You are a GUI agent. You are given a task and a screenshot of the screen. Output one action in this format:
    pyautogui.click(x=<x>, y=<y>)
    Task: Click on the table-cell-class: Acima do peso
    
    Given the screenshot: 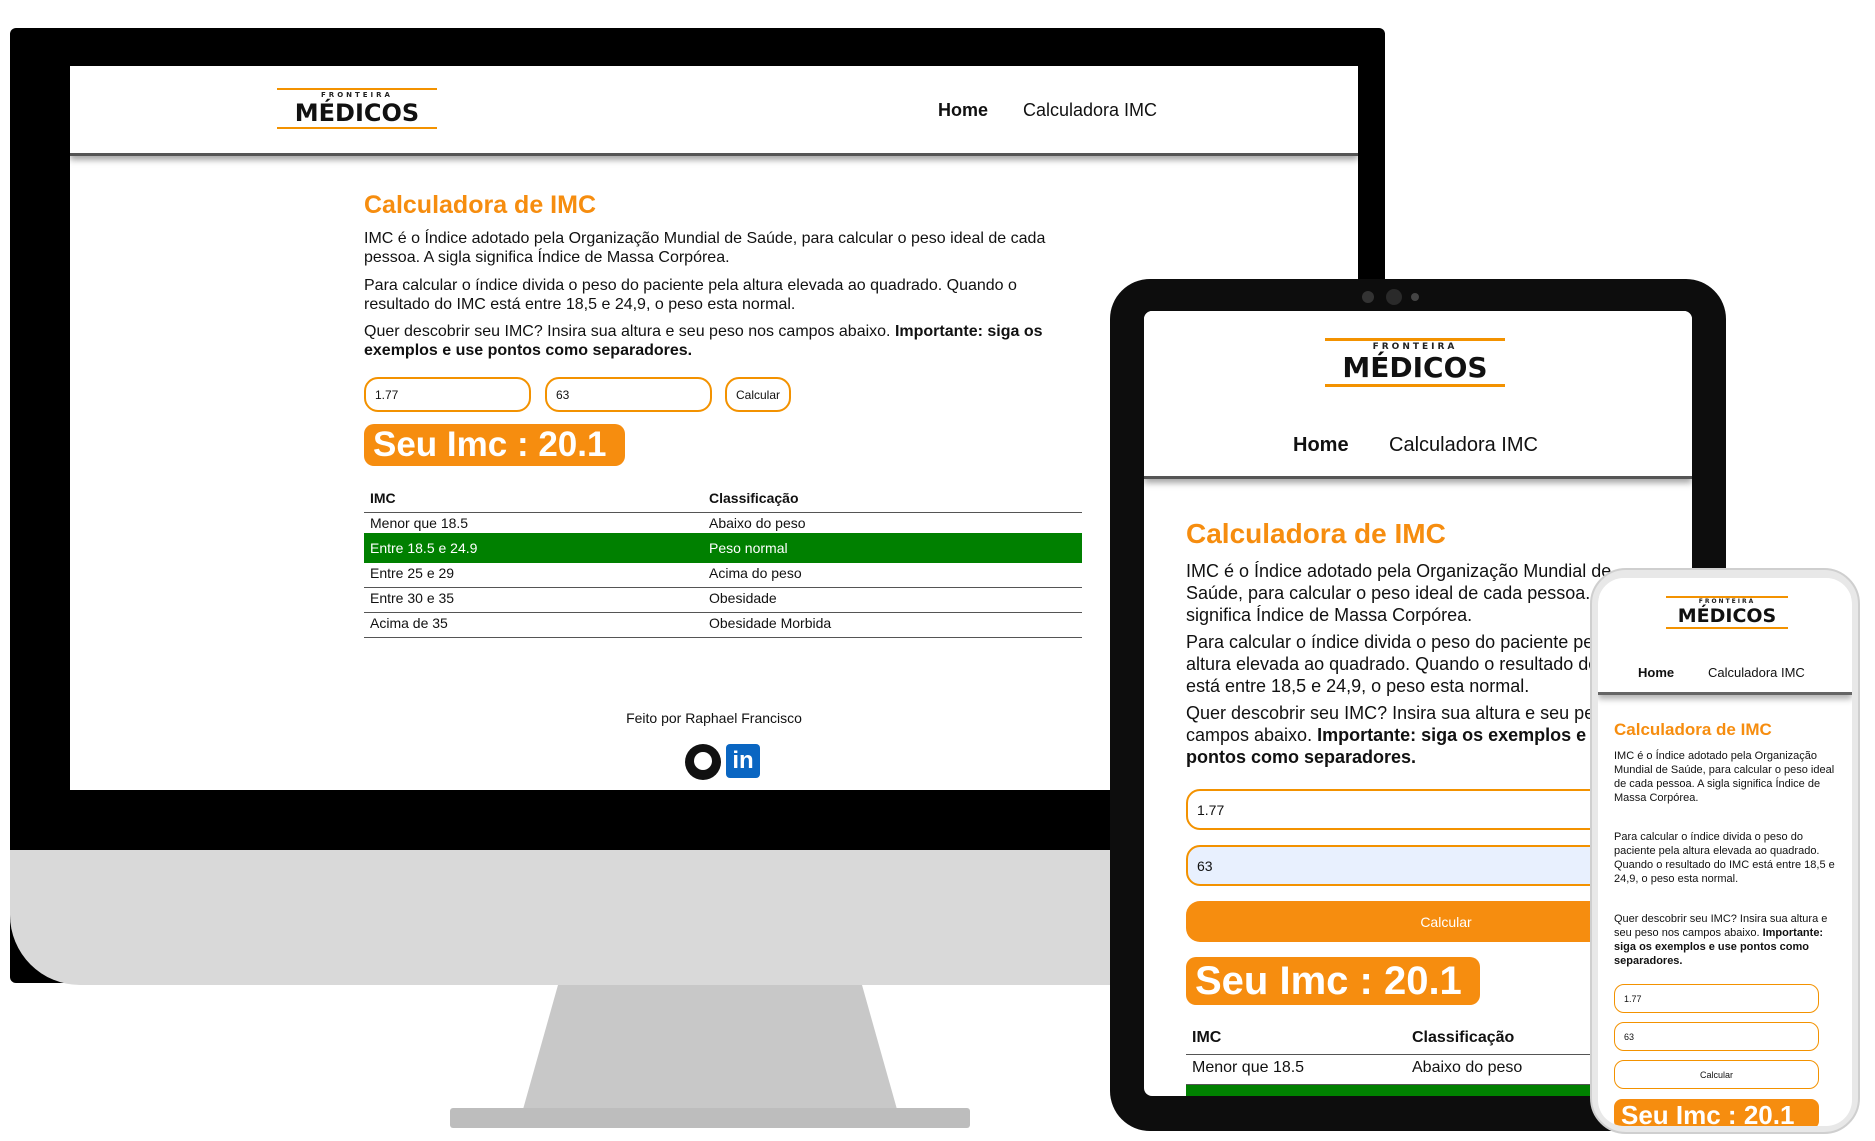 What is the action you would take?
    pyautogui.click(x=755, y=573)
    